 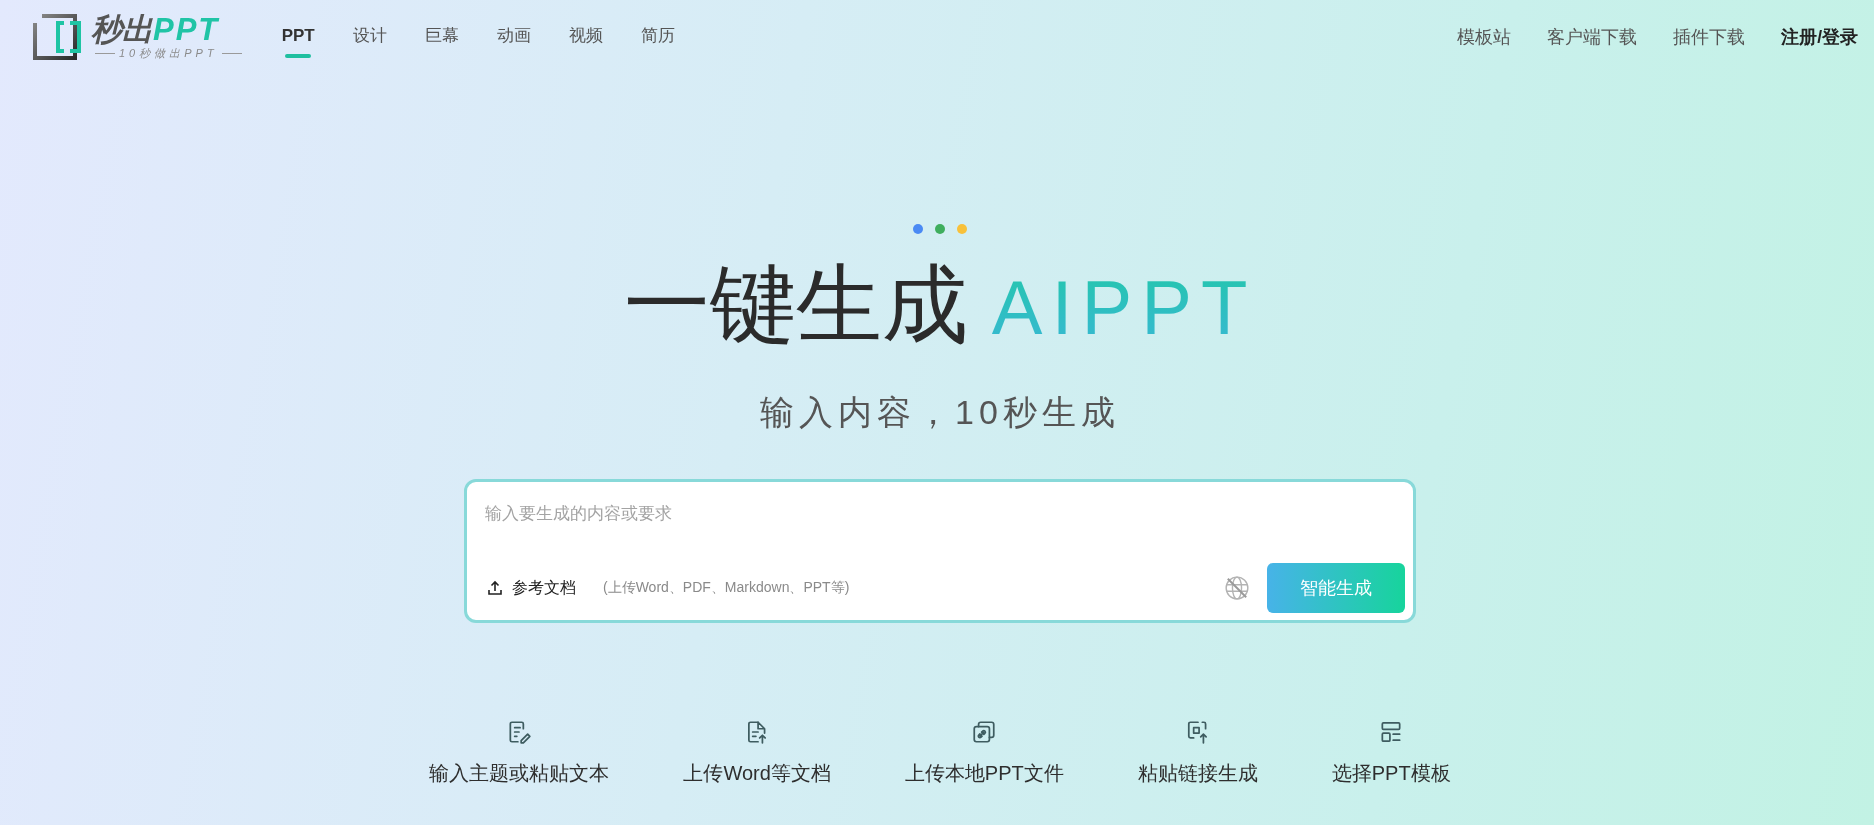 What do you see at coordinates (519, 732) in the screenshot?
I see `document-edit-icon` at bounding box center [519, 732].